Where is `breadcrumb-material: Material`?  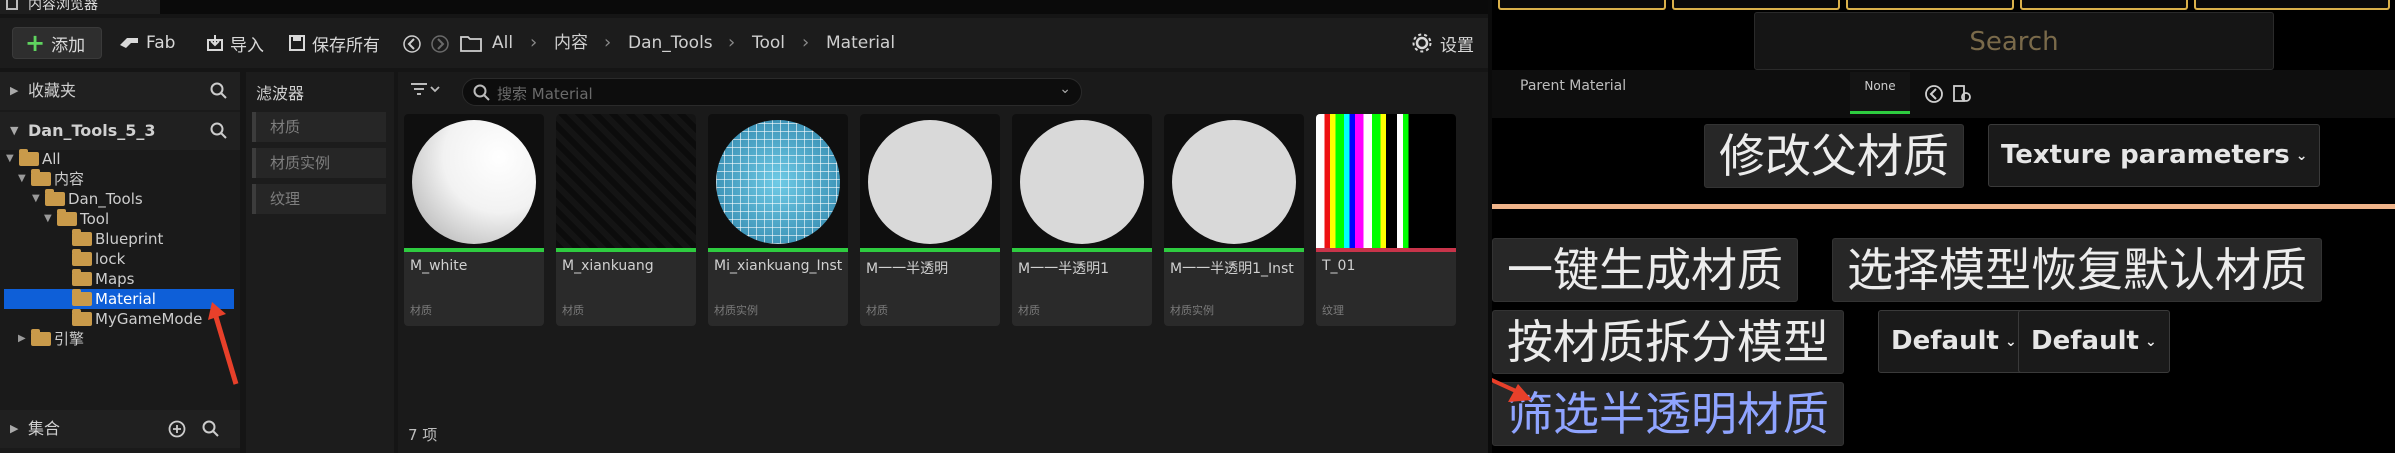
breadcrumb-material: Material is located at coordinates (860, 43).